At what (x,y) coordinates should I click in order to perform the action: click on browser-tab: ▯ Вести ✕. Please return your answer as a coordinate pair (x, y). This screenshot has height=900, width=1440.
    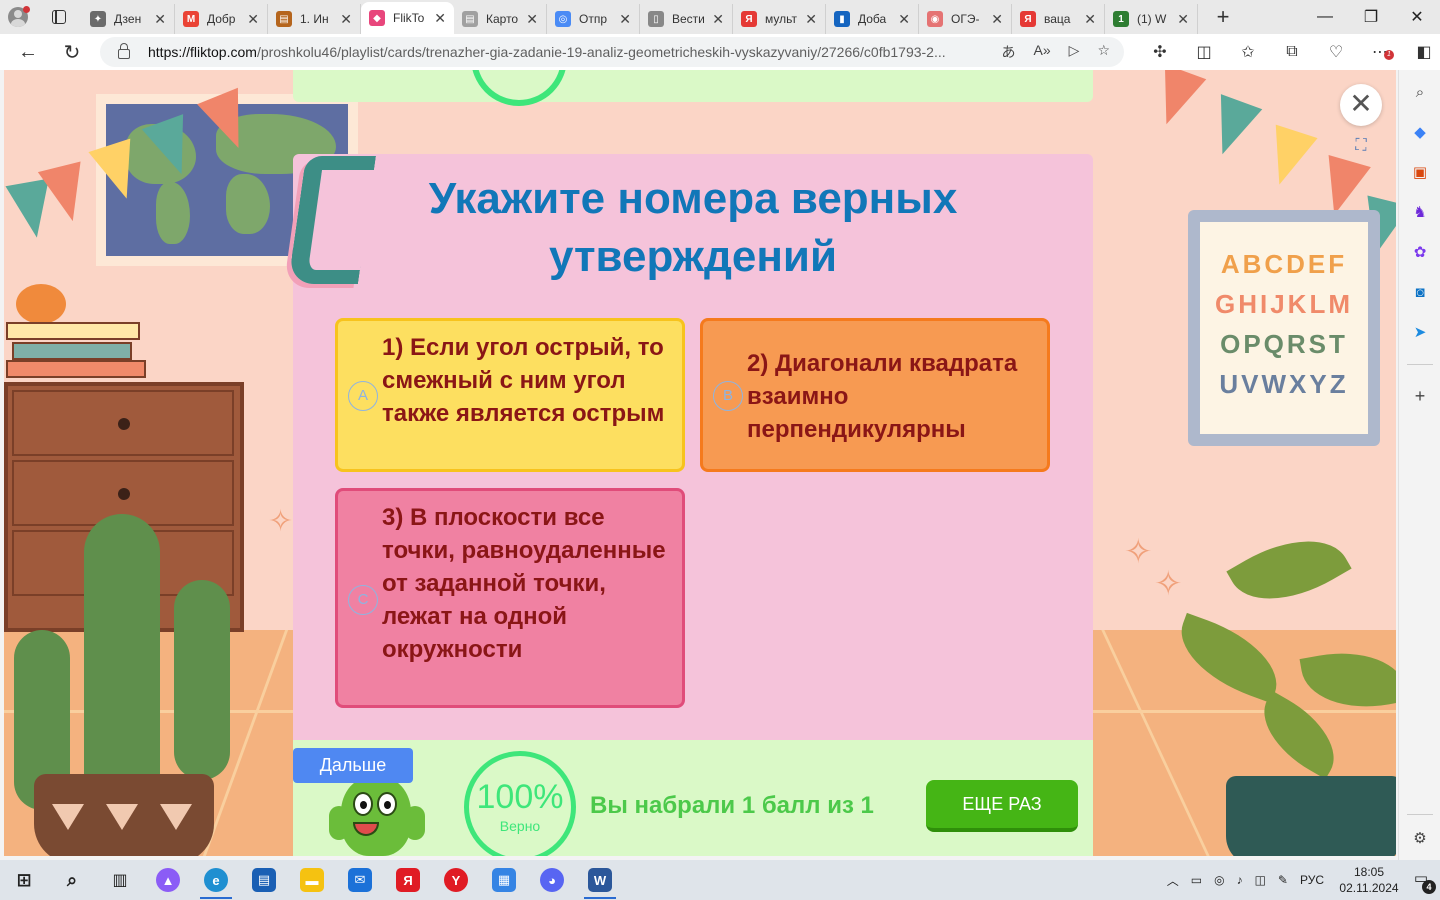
    Looking at the image, I should click on (686, 19).